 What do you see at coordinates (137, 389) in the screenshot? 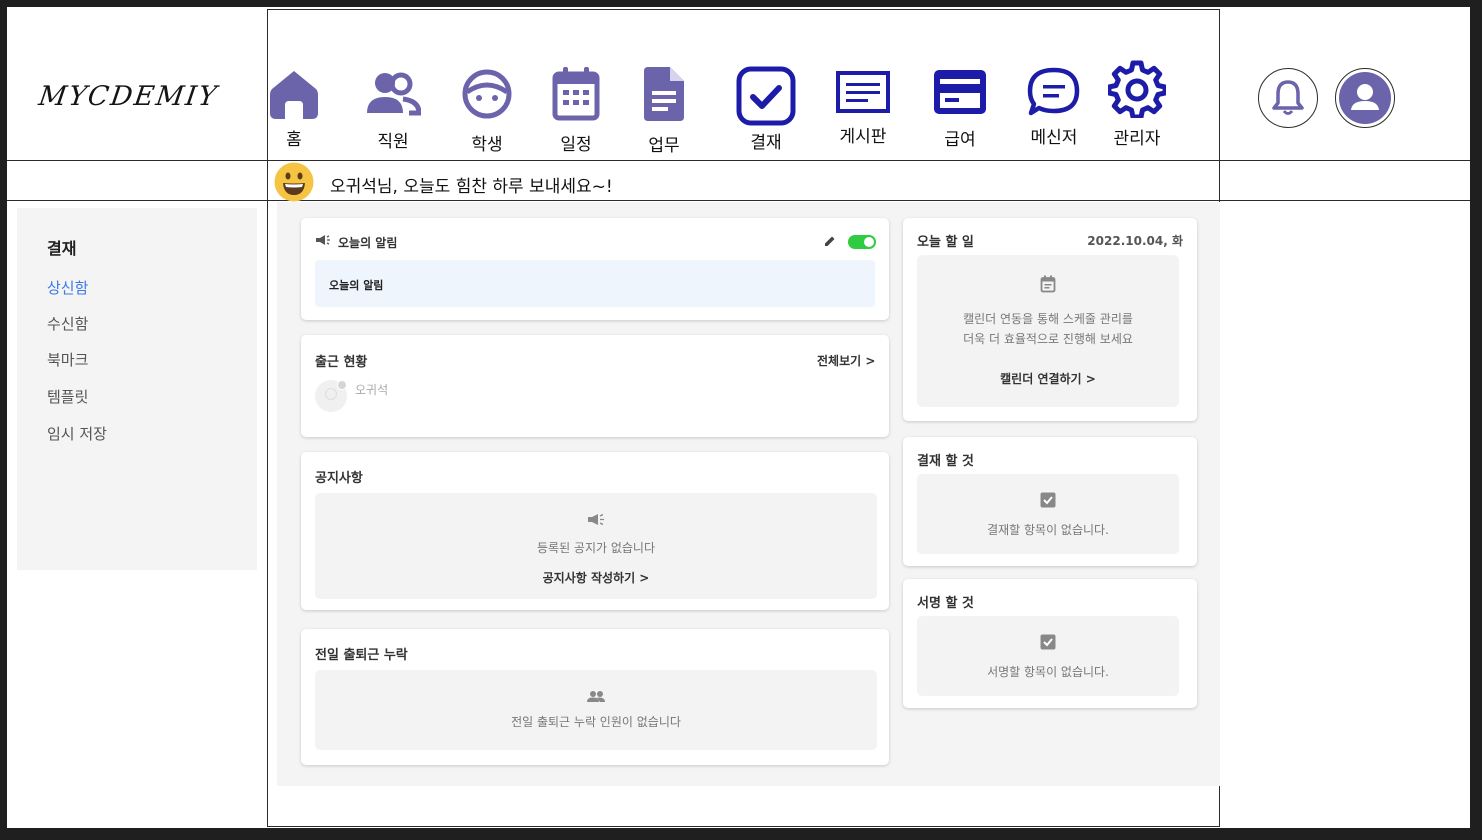
I see `approval-sidebar: 결재 상신함 수신함 북마크 템플릿 임시 저장` at bounding box center [137, 389].